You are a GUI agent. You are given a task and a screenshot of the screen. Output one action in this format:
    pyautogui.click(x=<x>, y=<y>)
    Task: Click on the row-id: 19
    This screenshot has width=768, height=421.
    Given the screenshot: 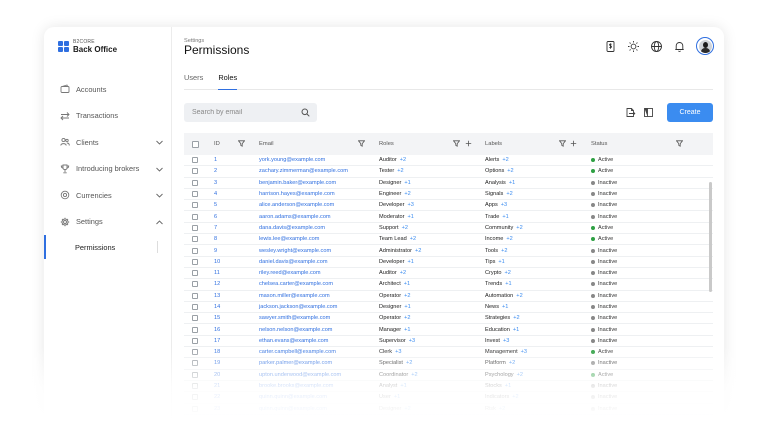 What is the action you would take?
    pyautogui.click(x=236, y=363)
    